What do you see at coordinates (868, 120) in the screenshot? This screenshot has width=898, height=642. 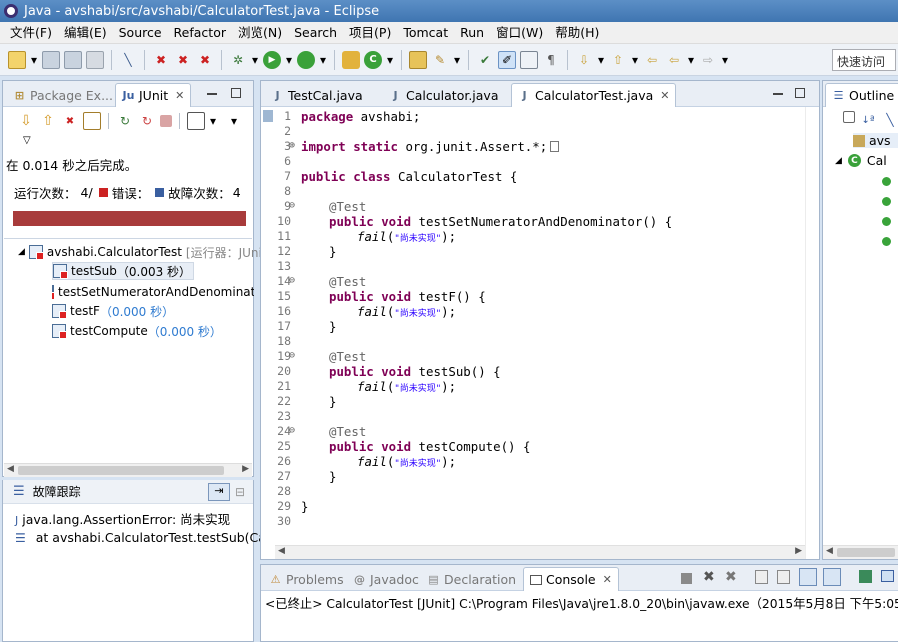 I see `sort-icon: ↓ª` at bounding box center [868, 120].